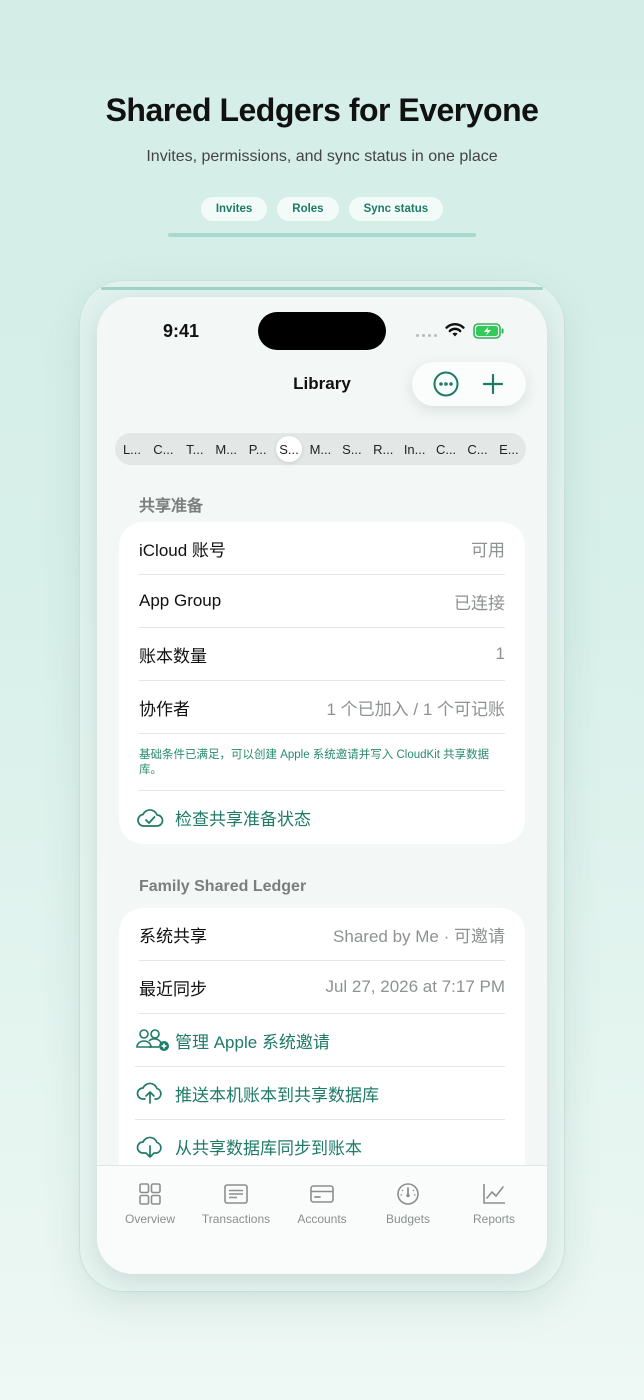 This screenshot has height=1400, width=644. I want to click on card-icon, so click(322, 1194).